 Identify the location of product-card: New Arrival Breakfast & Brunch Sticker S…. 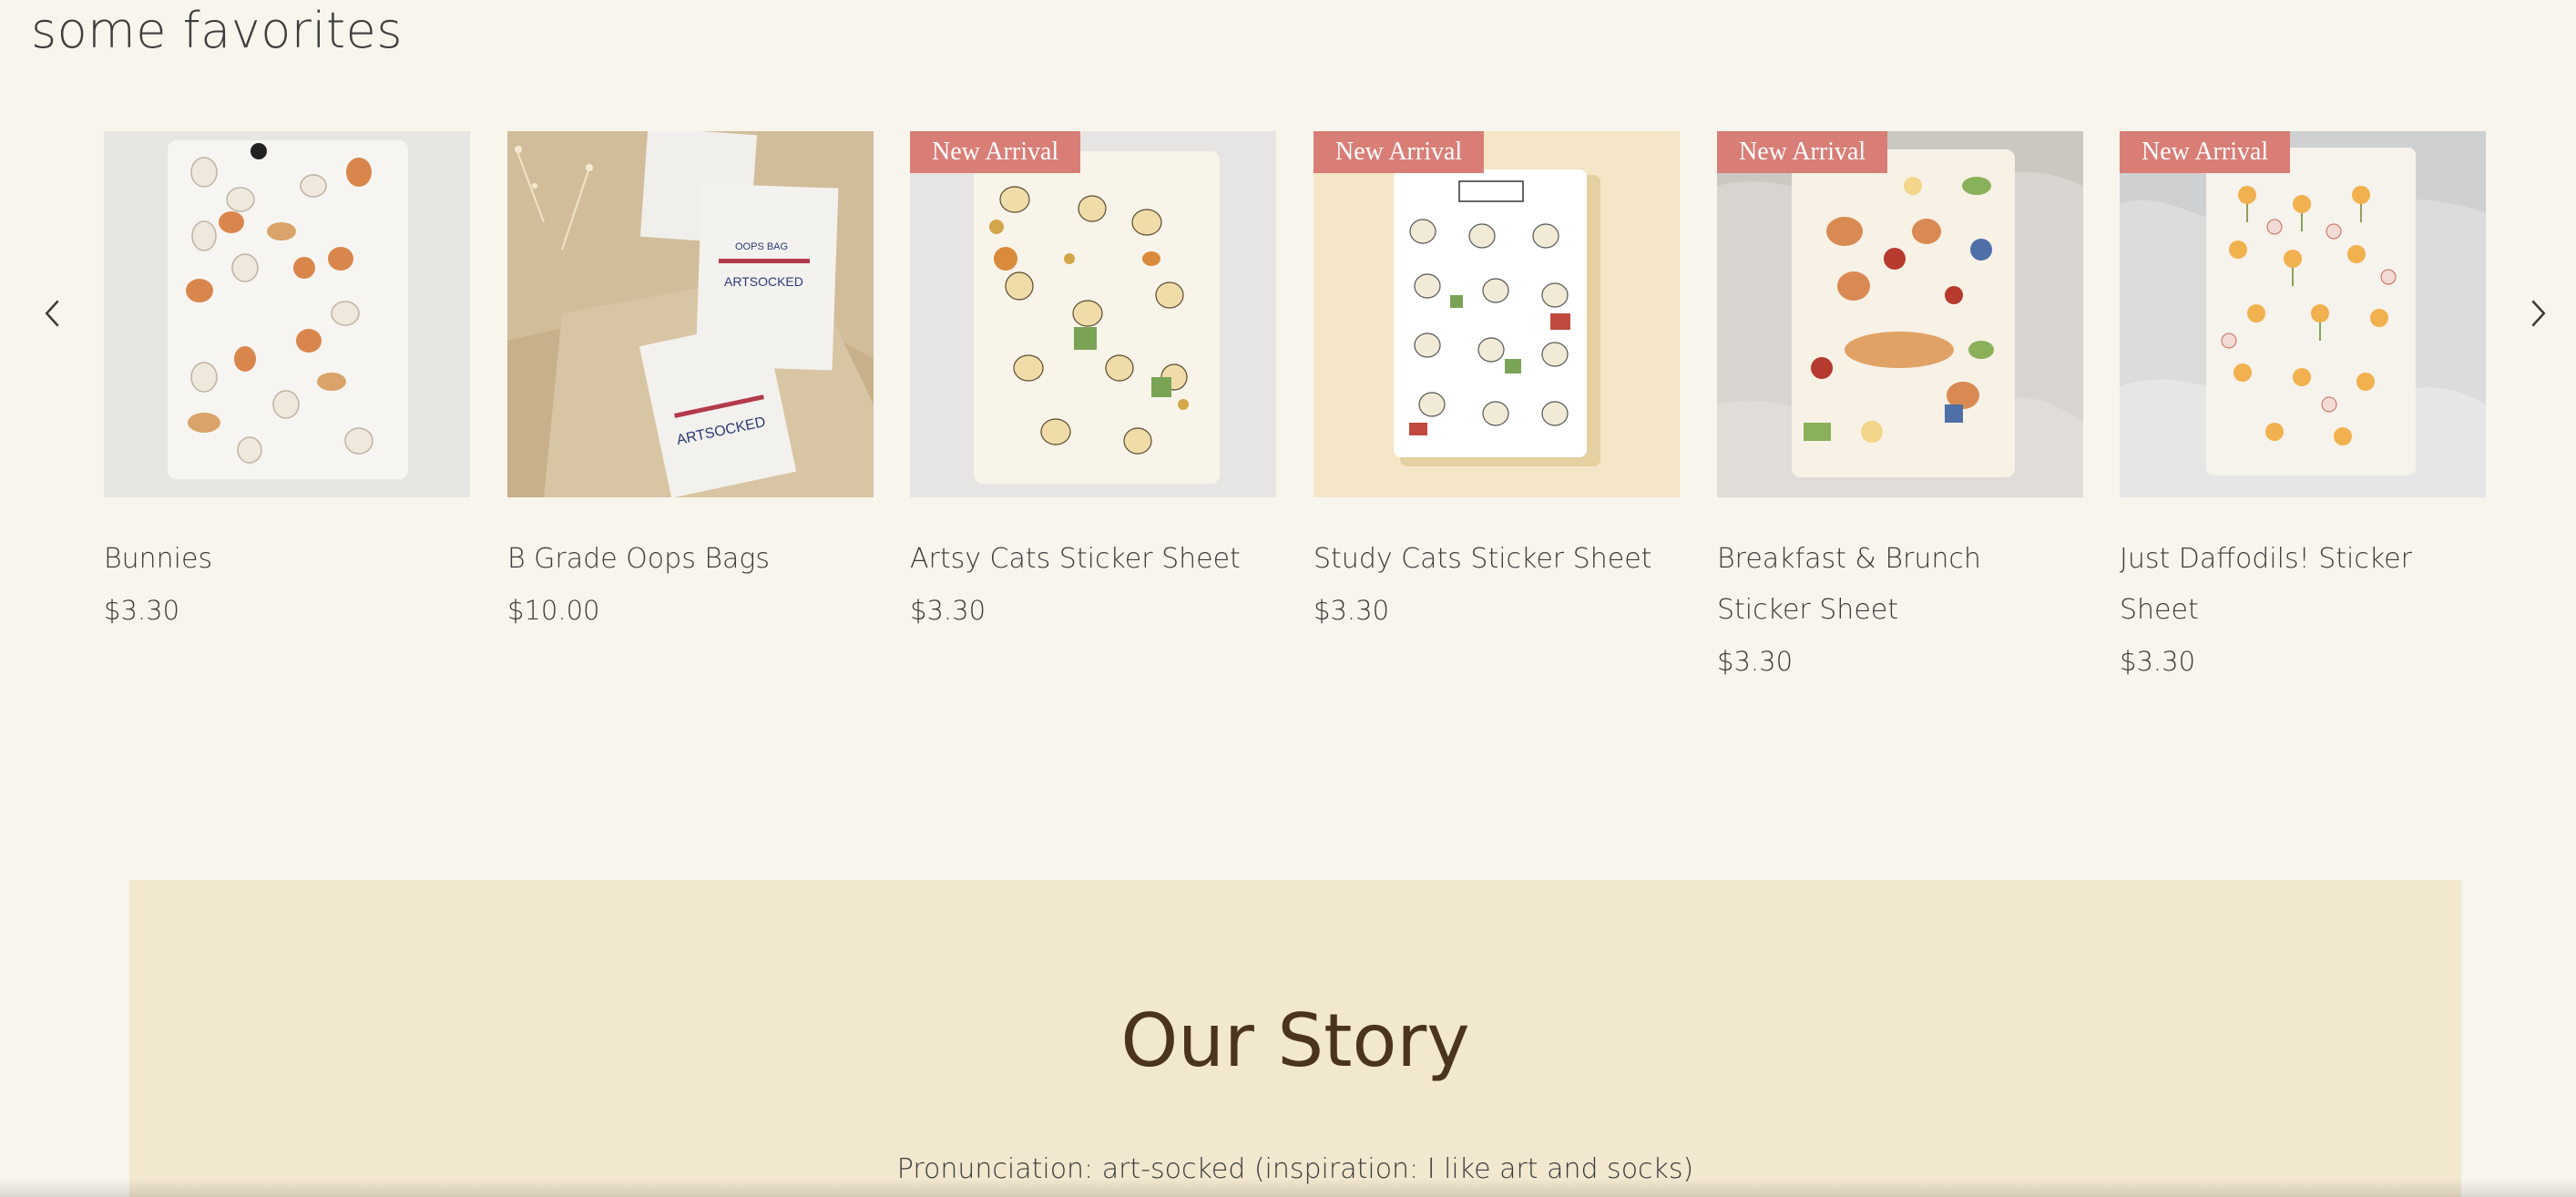
(1900, 409).